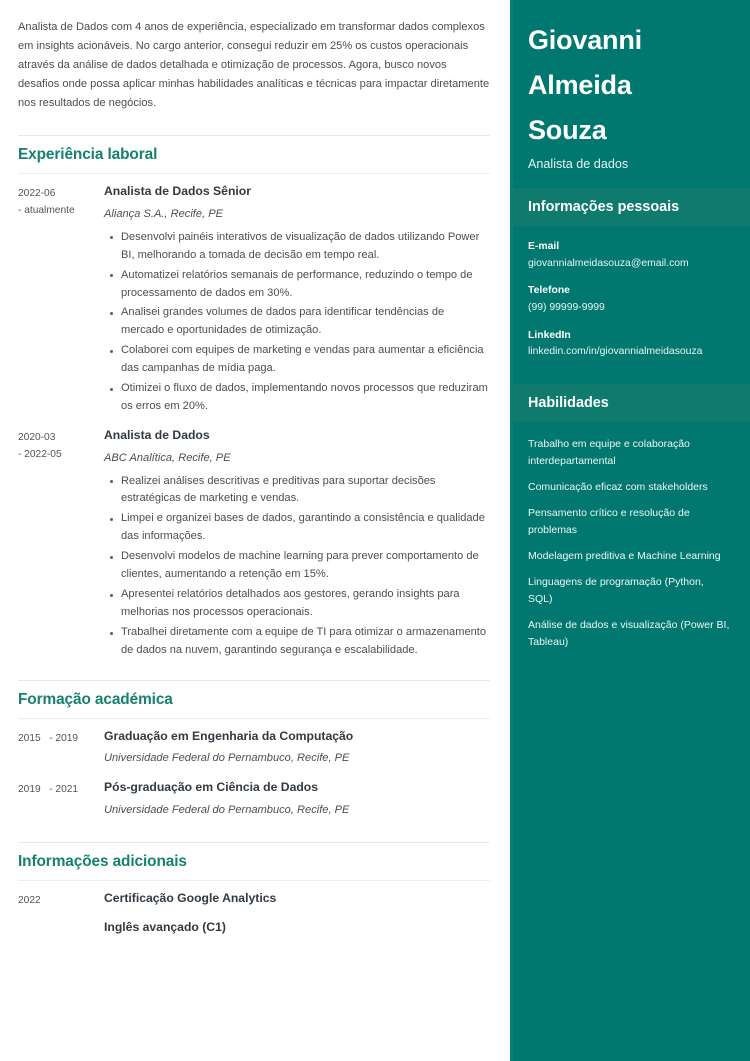  What do you see at coordinates (567, 129) in the screenshot?
I see `name-line-last: Souza` at bounding box center [567, 129].